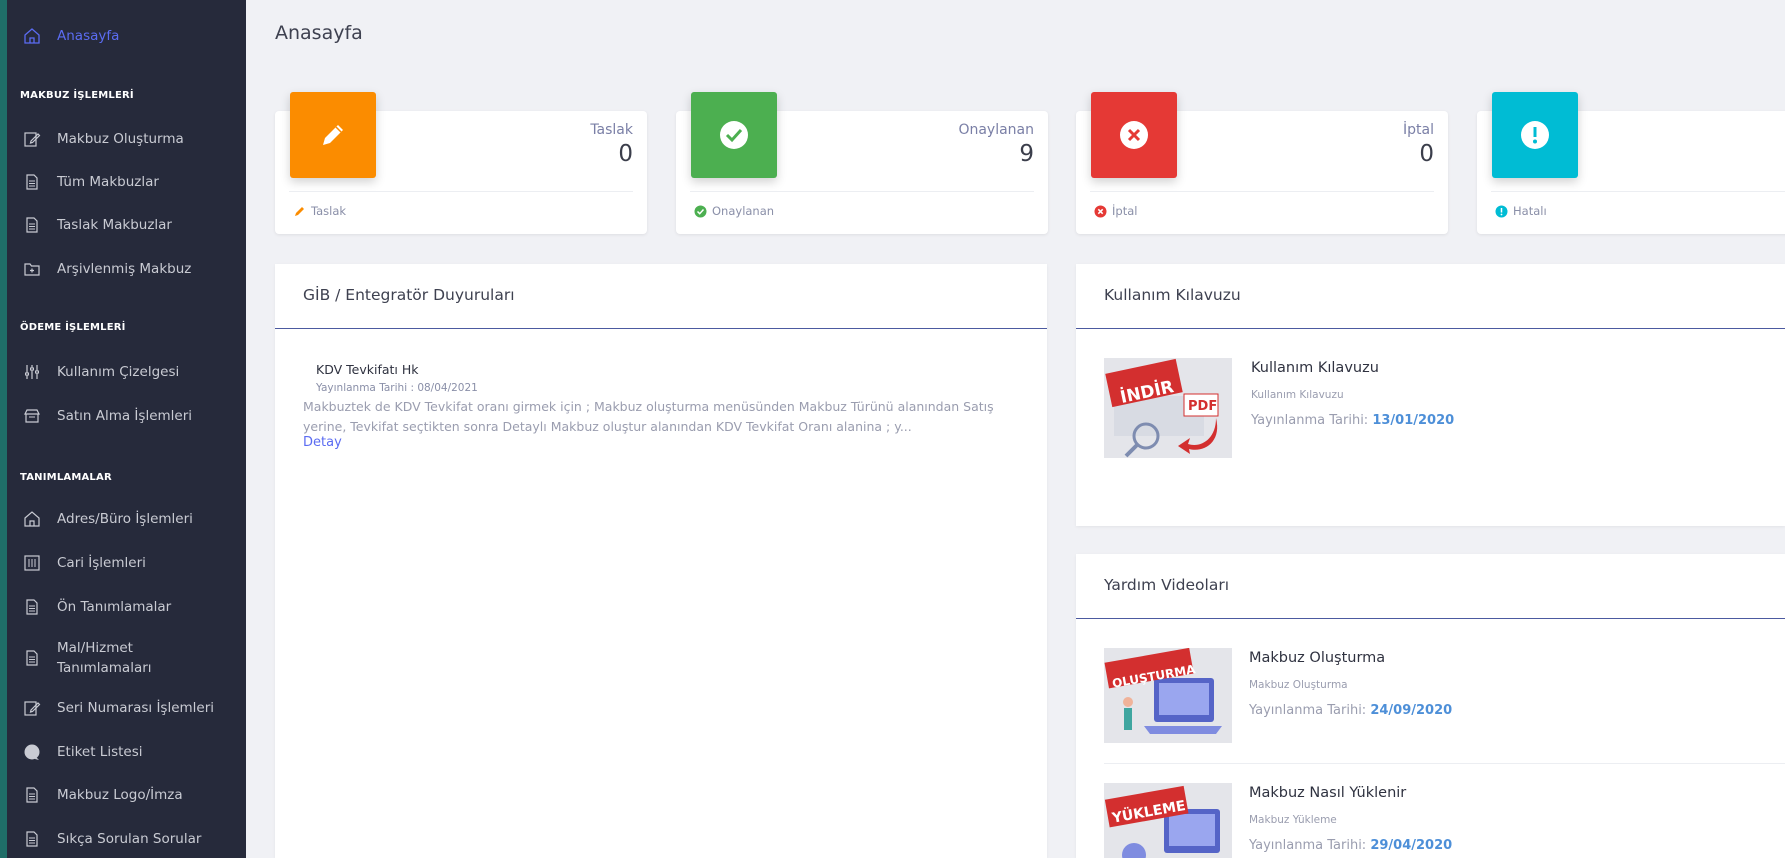 Image resolution: width=1785 pixels, height=858 pixels. I want to click on folder-plus-icon, so click(32, 269).